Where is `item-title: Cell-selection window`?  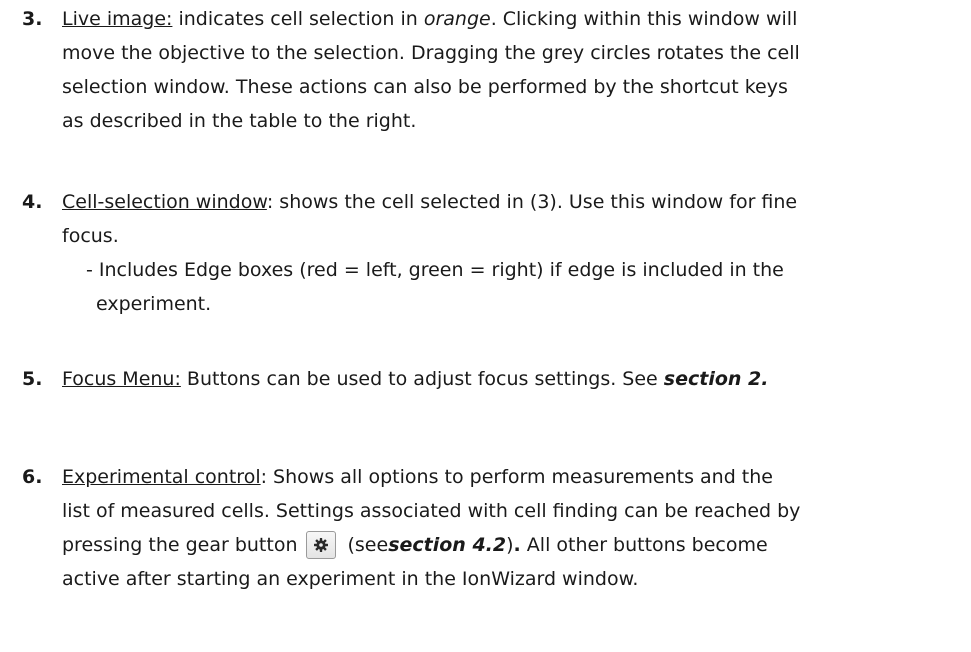
item-title: Cell-selection window is located at coordinates (164, 202).